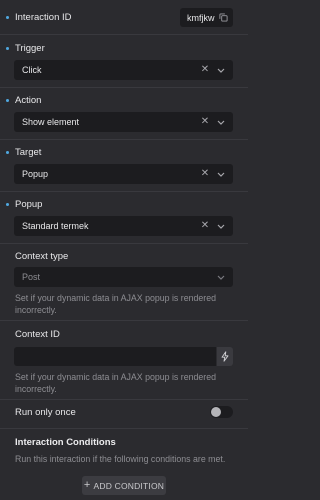  I want to click on context-type-label: Context type, so click(42, 256).